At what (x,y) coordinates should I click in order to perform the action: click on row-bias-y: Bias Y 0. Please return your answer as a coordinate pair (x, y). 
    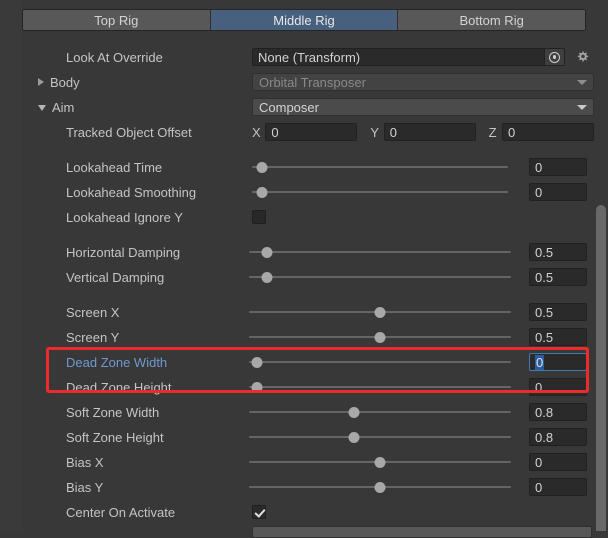
    Looking at the image, I should click on (308, 487).